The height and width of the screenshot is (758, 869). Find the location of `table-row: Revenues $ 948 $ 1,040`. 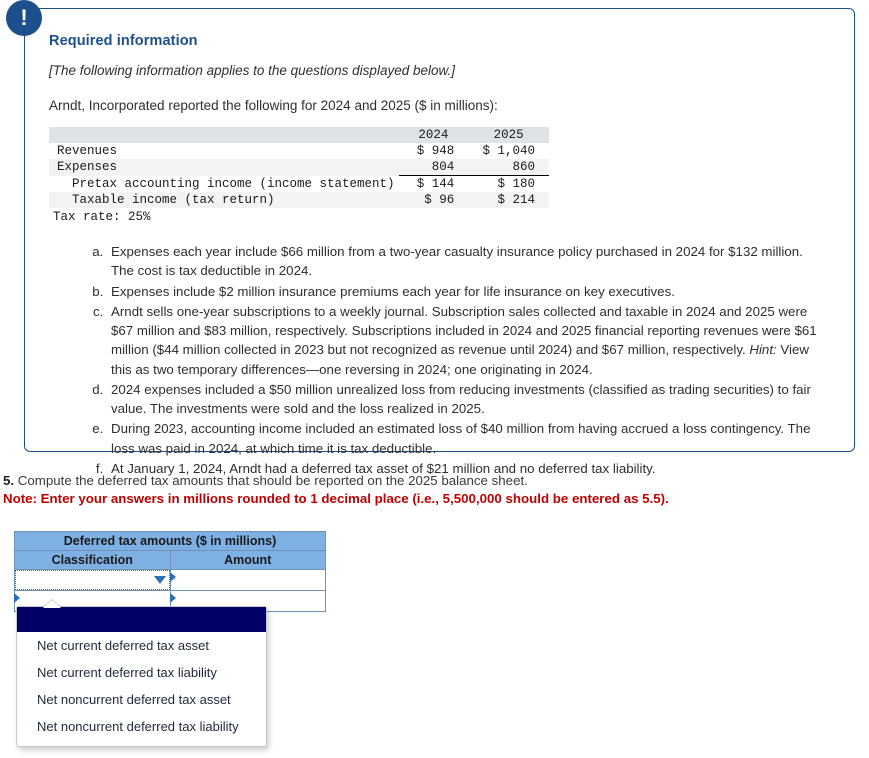

table-row: Revenues $ 948 $ 1,040 is located at coordinates (299, 151).